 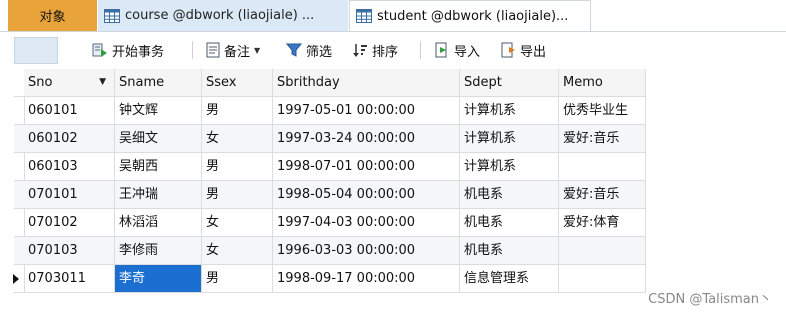 I want to click on cell-sno: 070103, so click(x=69, y=251).